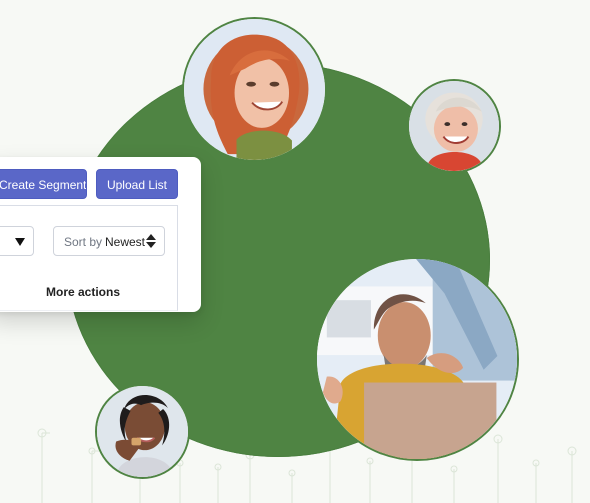 This screenshot has width=590, height=503. I want to click on more-actions-button: More actions, so click(83, 292).